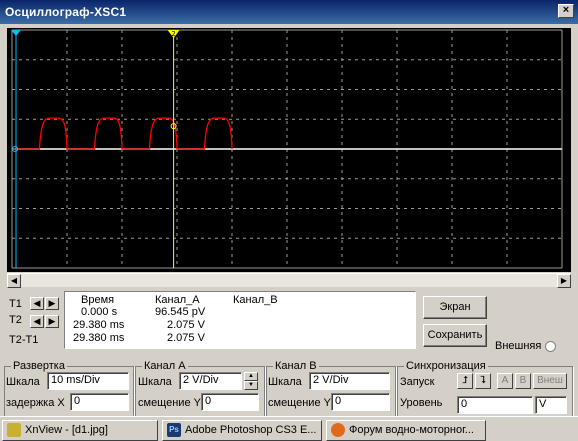 This screenshot has height=441, width=578. What do you see at coordinates (296, 366) in the screenshot?
I see `channel-b-title: Канал В` at bounding box center [296, 366].